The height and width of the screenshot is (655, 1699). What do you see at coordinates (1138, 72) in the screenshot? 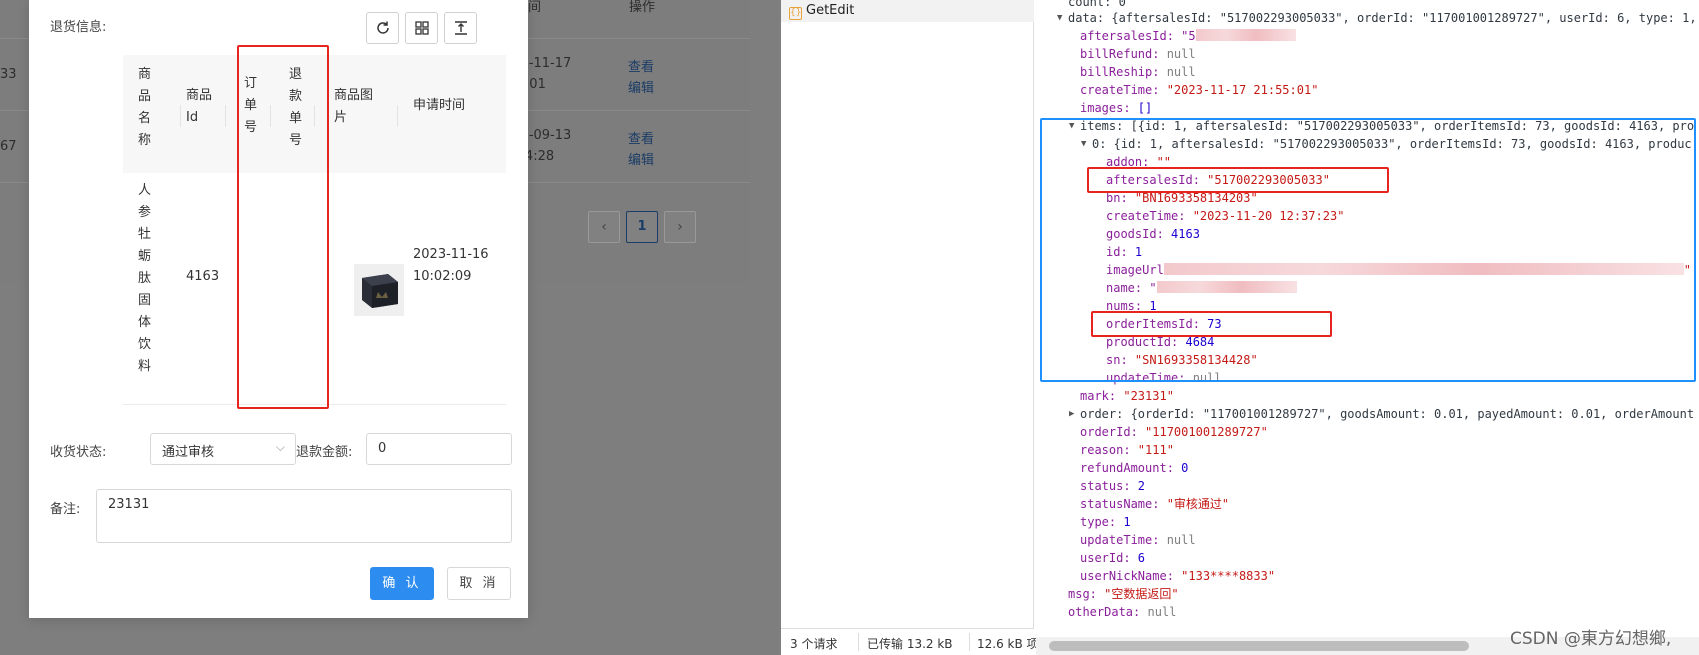
I see `json-bill-reship: billReship: null` at bounding box center [1138, 72].